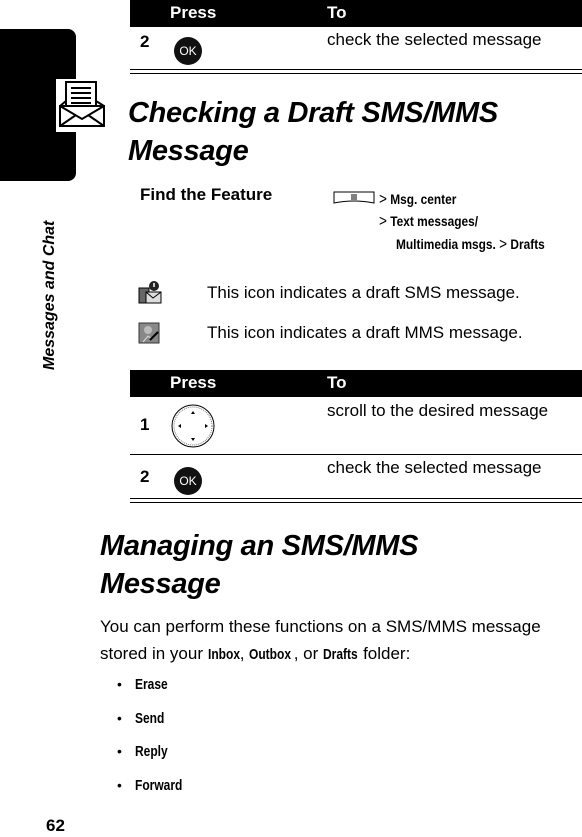 The height and width of the screenshot is (837, 582). Describe the element at coordinates (223, 654) in the screenshot. I see `folder-inbox: Inbox` at that location.